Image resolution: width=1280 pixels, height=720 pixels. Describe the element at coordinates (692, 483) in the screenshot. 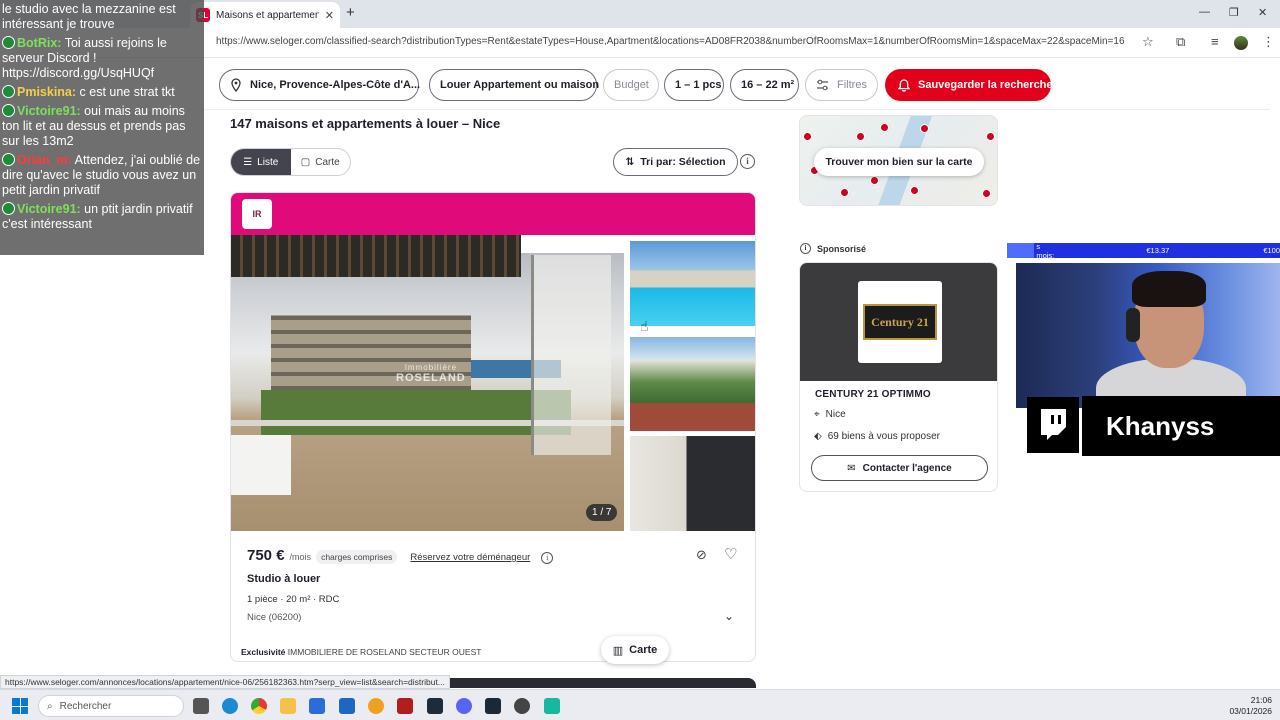

I see `listing-thumbnail-interior` at that location.